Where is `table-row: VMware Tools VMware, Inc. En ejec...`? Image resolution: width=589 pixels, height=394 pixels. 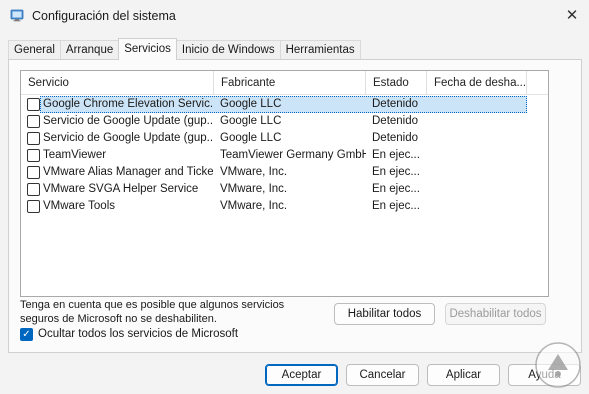
table-row: VMware Tools VMware, Inc. En ejec... is located at coordinates (284, 206).